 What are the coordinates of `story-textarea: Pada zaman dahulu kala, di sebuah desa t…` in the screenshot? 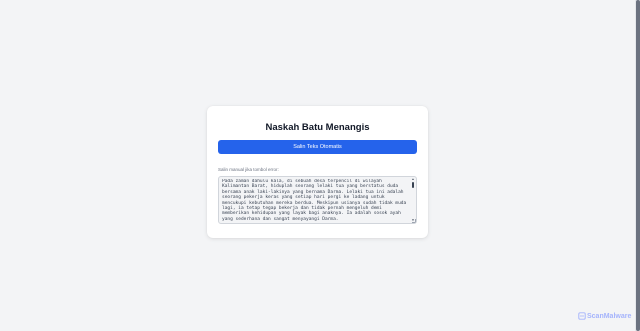 It's located at (315, 200).